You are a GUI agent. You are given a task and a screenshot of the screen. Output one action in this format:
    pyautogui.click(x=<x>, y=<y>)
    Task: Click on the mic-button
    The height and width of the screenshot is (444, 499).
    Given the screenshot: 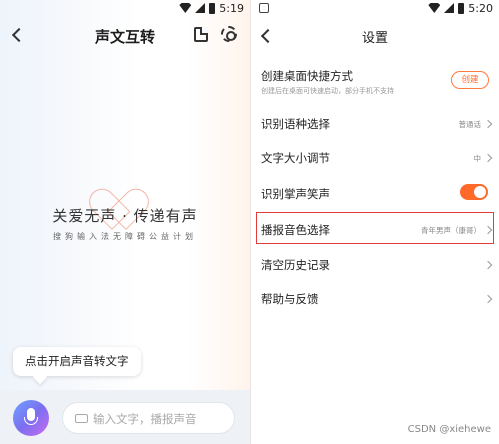 What is the action you would take?
    pyautogui.click(x=31, y=418)
    